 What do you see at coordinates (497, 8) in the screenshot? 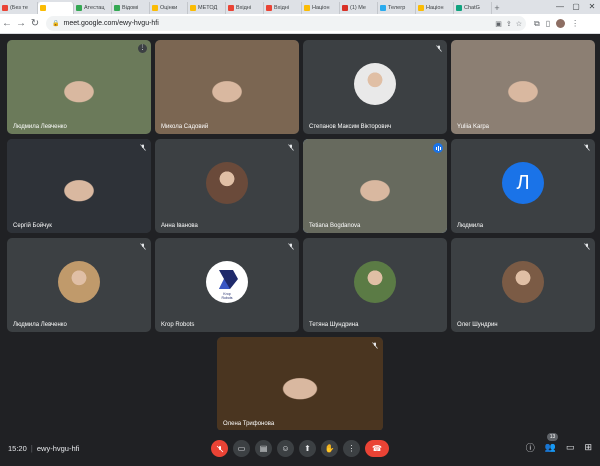
I see `new-tab-button: +` at bounding box center [497, 8].